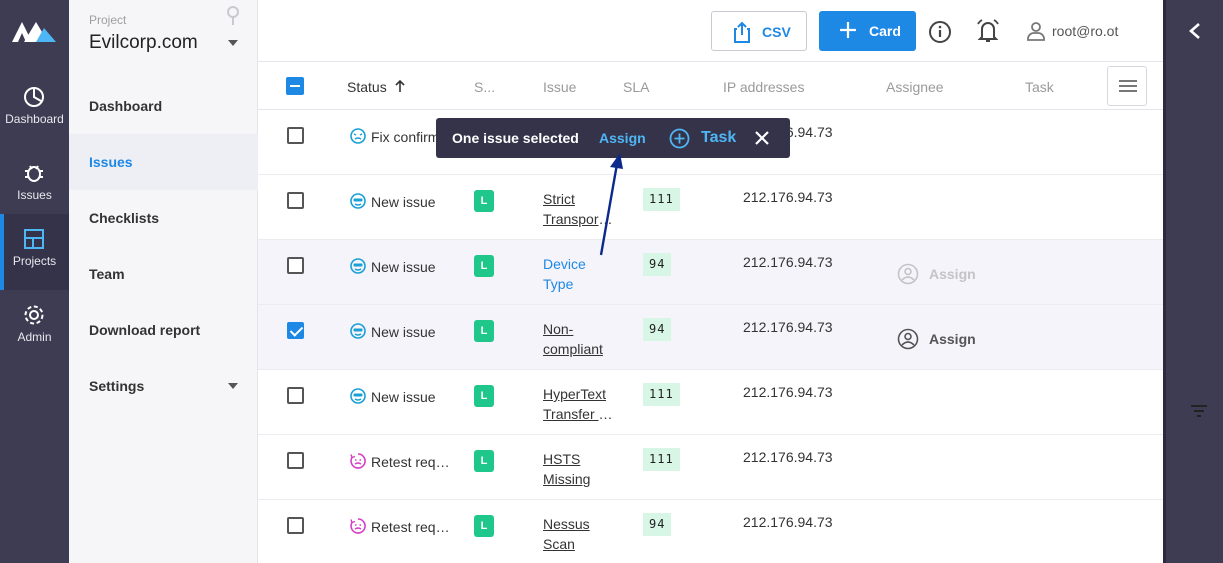 The image size is (1223, 563). I want to click on app-logo-icon, so click(34, 31).